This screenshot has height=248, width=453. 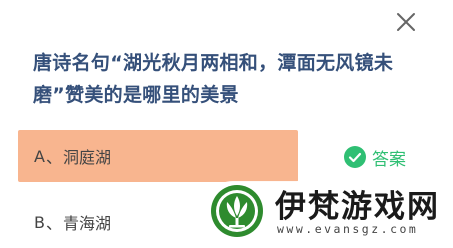 What do you see at coordinates (237, 211) in the screenshot?
I see `lotus-logo-icon` at bounding box center [237, 211].